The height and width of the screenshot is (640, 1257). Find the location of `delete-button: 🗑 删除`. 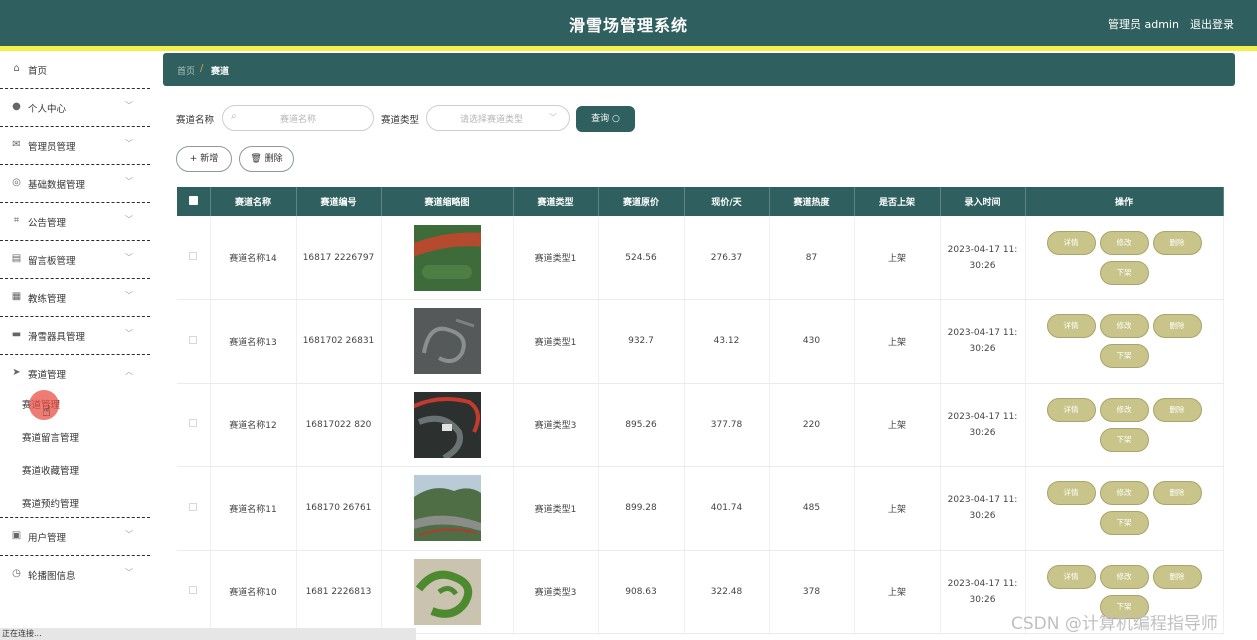

delete-button: 🗑 删除 is located at coordinates (266, 159).